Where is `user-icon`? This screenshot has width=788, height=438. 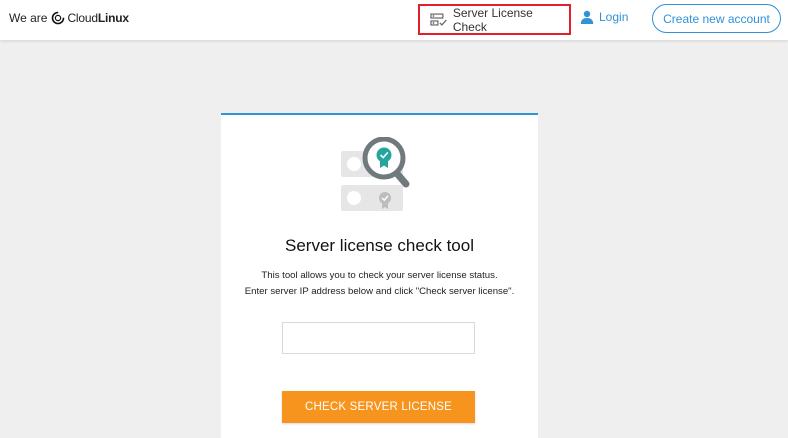 user-icon is located at coordinates (587, 17).